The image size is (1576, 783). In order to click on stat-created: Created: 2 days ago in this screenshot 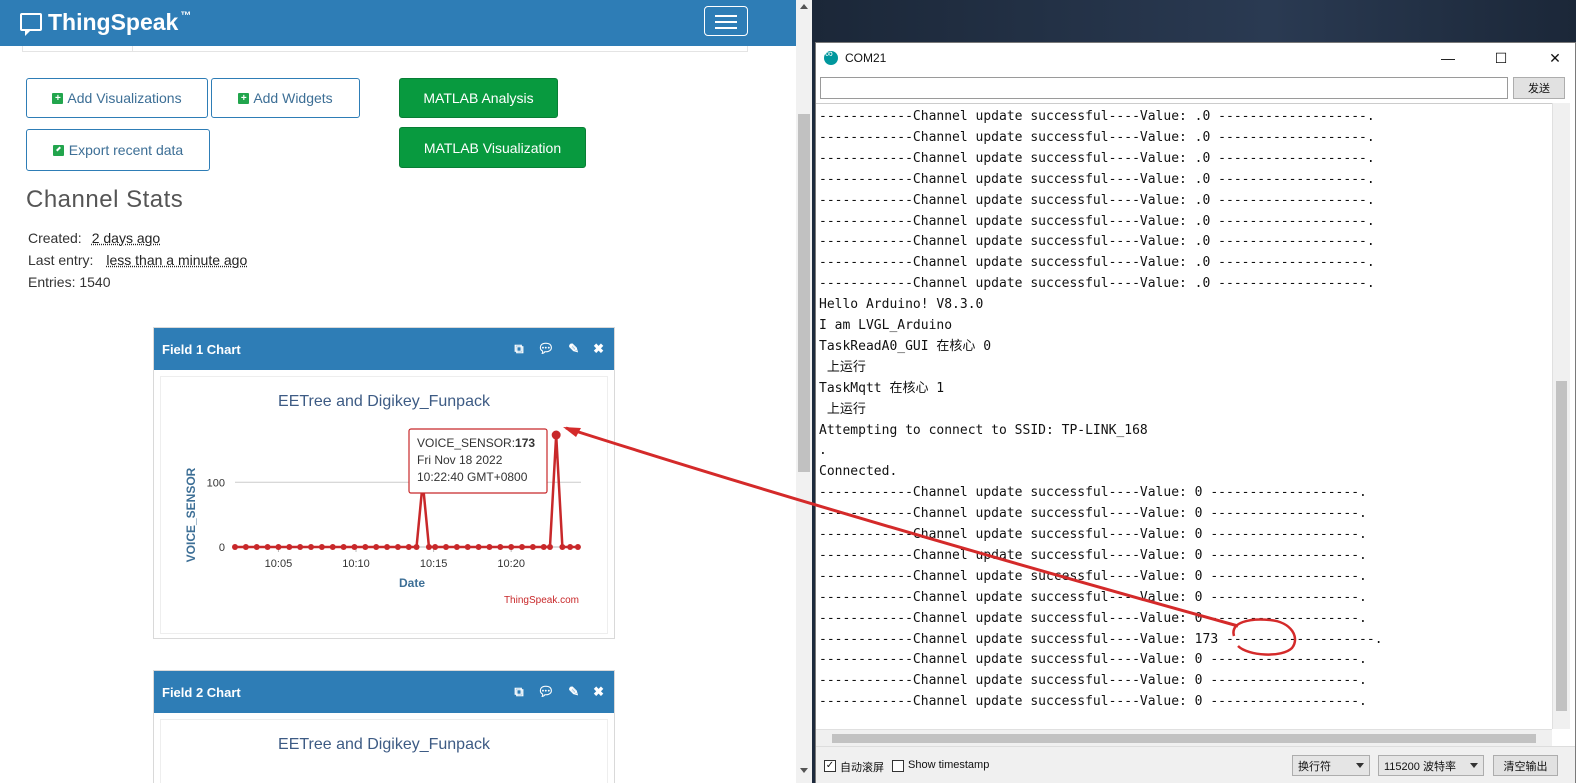, I will do `click(94, 238)`.